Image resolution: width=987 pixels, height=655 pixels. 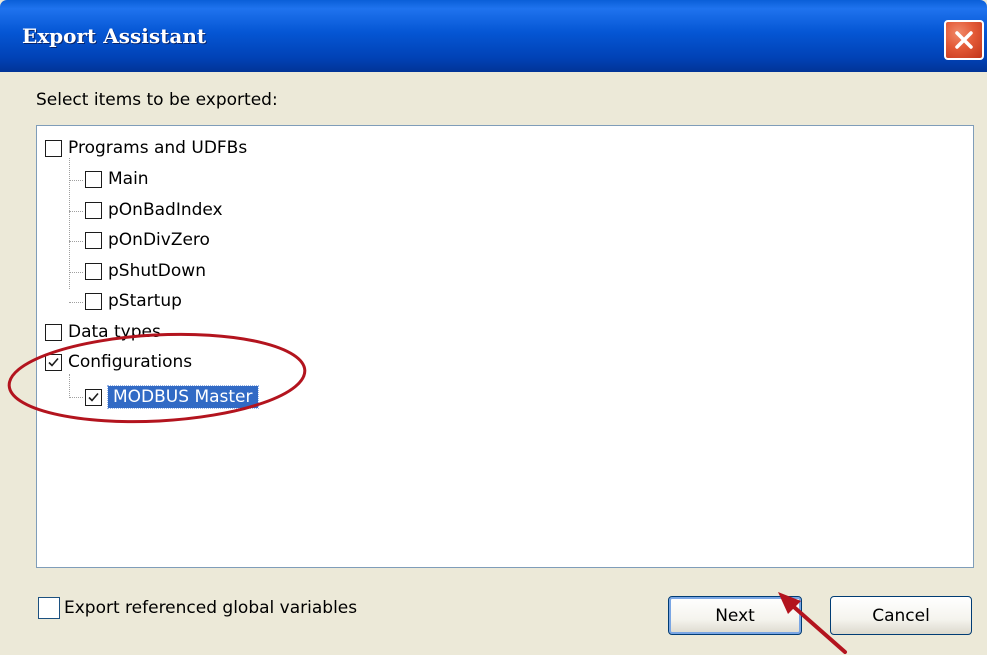 I want to click on tree-item-ponbadindex: pOnBadIndex, so click(x=154, y=210).